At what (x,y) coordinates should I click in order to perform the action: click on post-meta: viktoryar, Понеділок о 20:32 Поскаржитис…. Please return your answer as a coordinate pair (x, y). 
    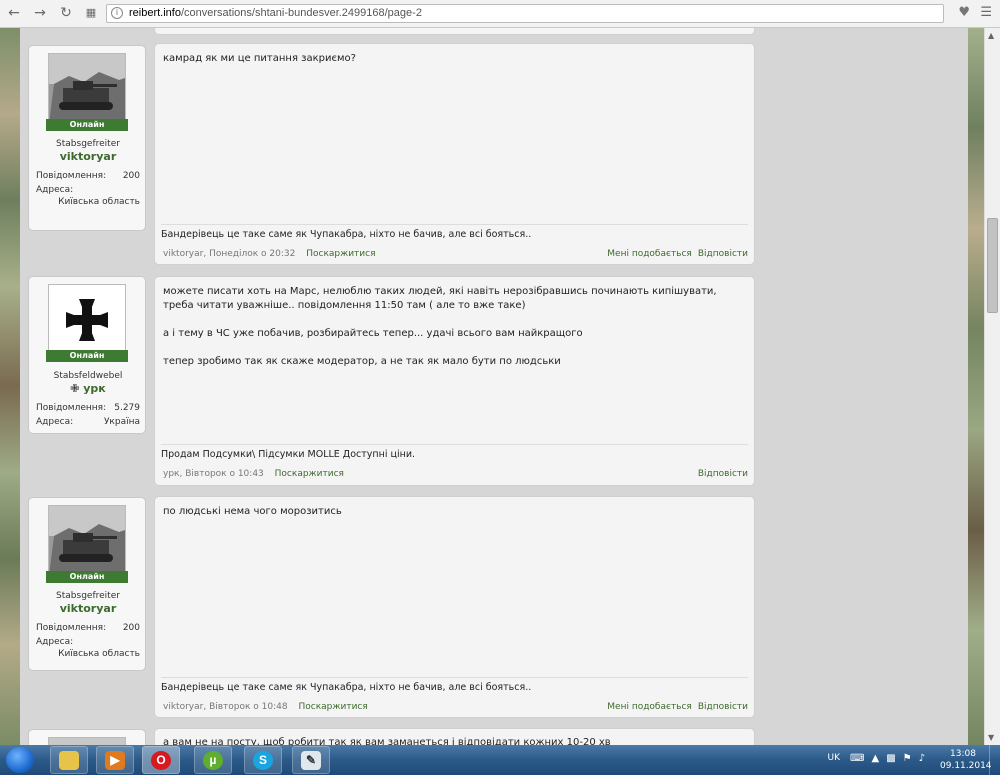
    Looking at the image, I should click on (455, 254).